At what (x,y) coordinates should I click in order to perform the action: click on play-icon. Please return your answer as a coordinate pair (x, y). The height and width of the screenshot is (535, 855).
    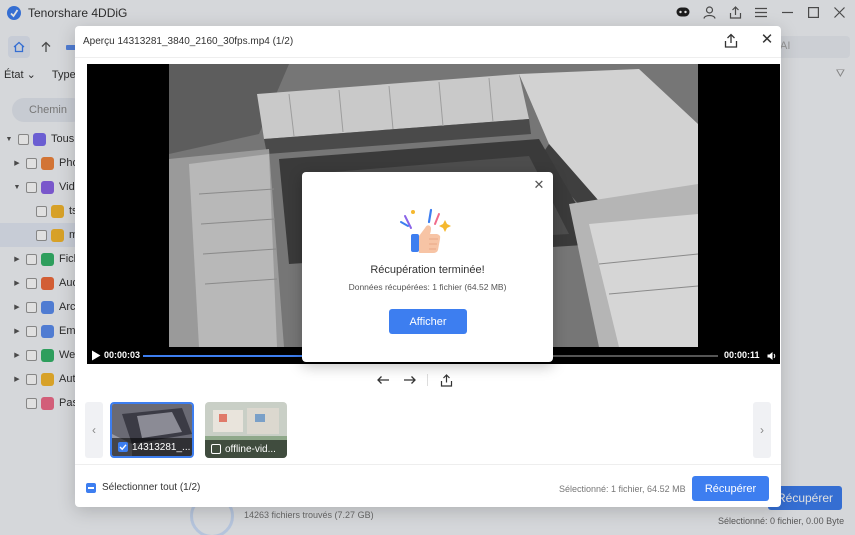
    Looking at the image, I should click on (96, 355).